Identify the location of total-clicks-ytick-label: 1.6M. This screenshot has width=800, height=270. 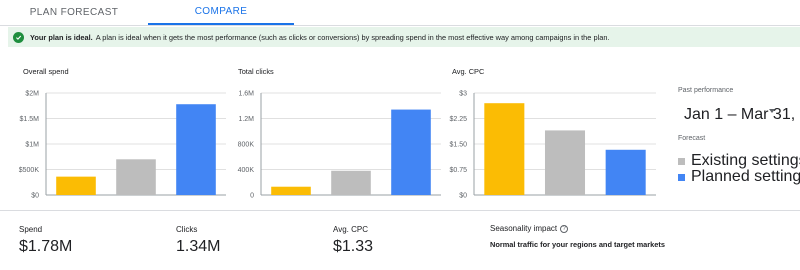
(246, 94).